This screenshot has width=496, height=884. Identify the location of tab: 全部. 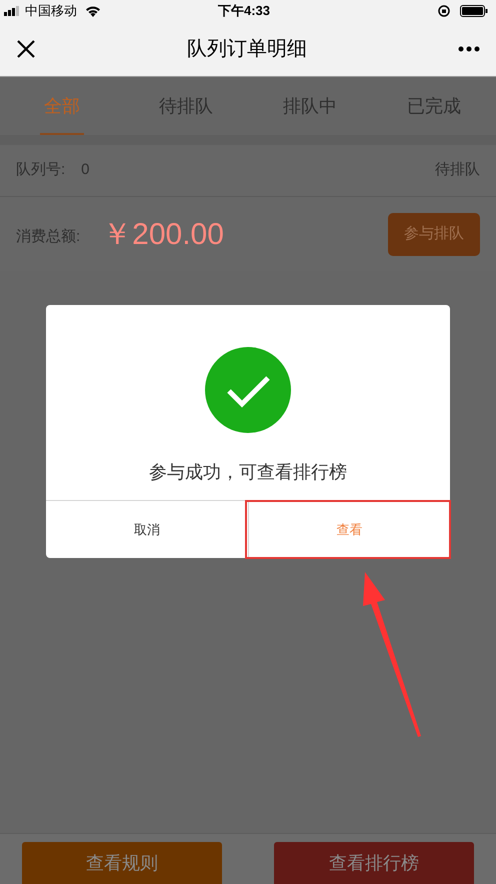
(62, 106).